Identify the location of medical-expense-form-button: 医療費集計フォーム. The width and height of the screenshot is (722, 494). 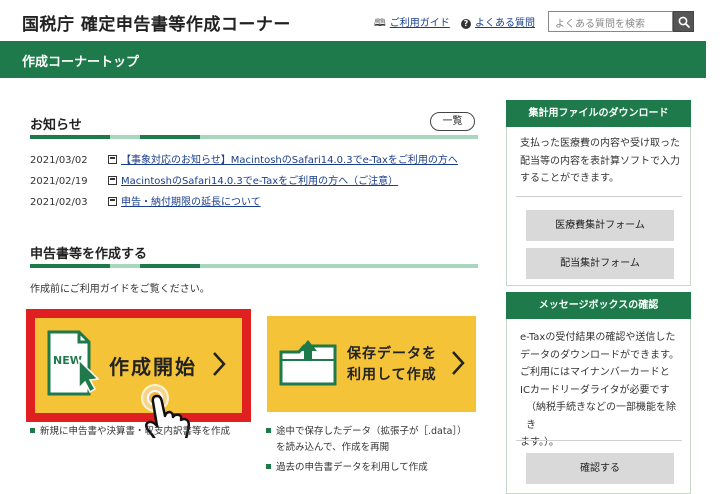
(600, 225).